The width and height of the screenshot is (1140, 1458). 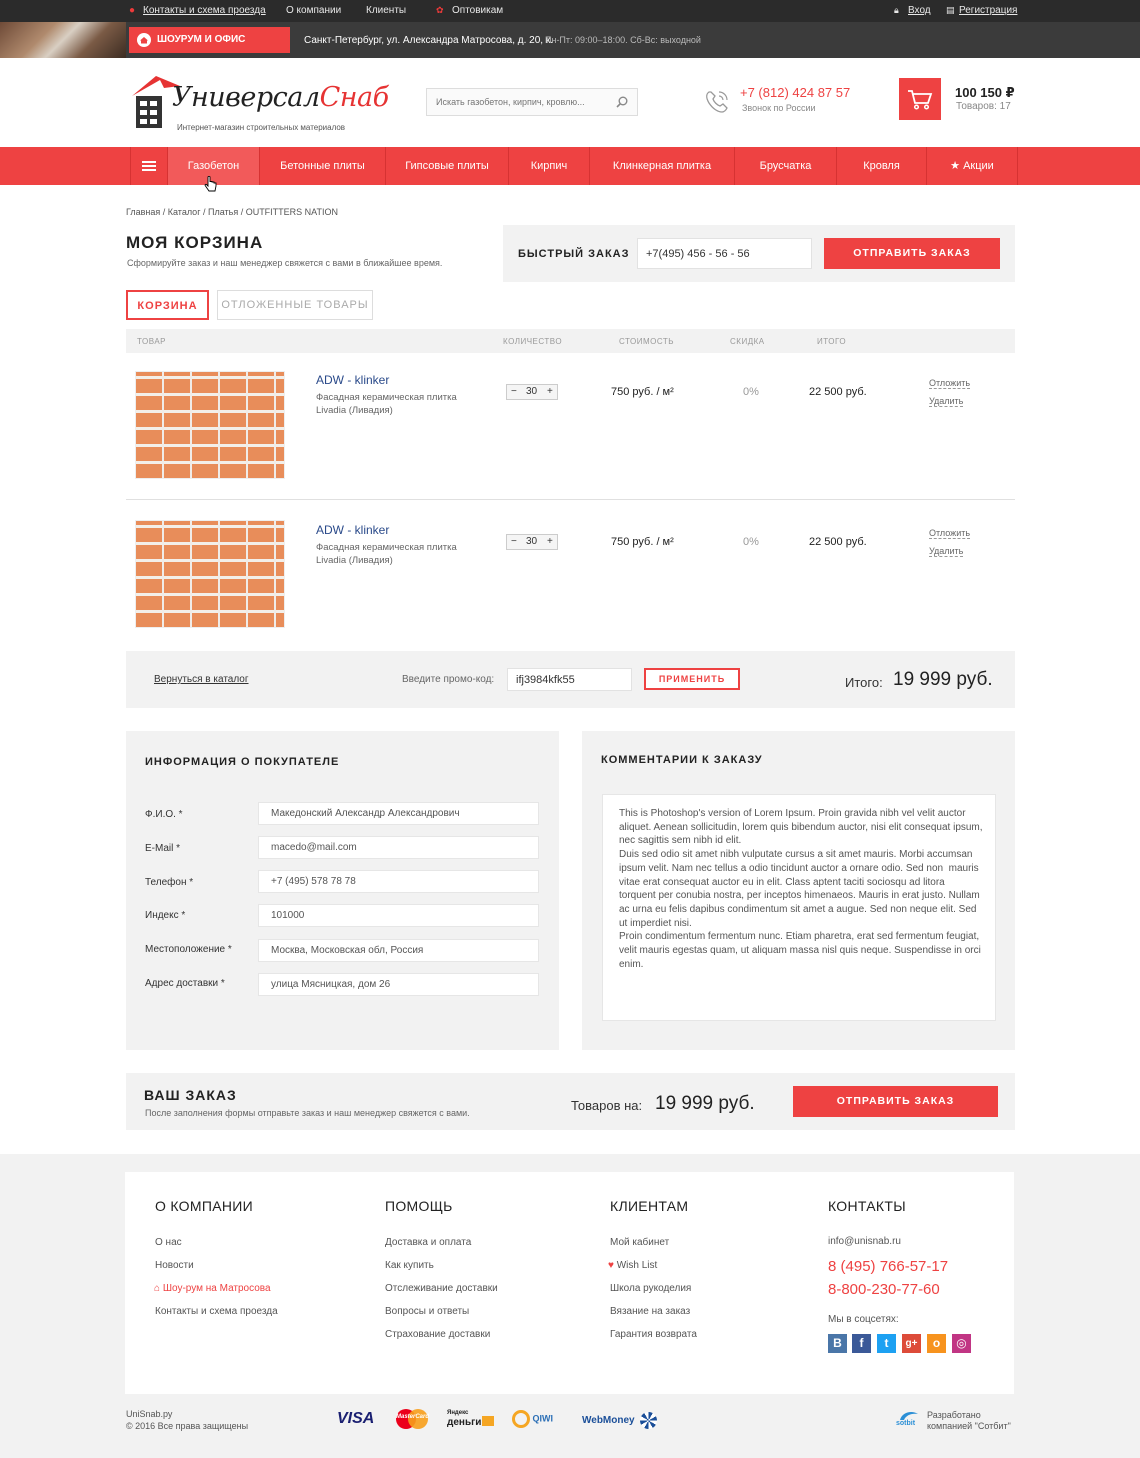 What do you see at coordinates (477, 10) in the screenshot?
I see `wholesale-link: Оптовикам` at bounding box center [477, 10].